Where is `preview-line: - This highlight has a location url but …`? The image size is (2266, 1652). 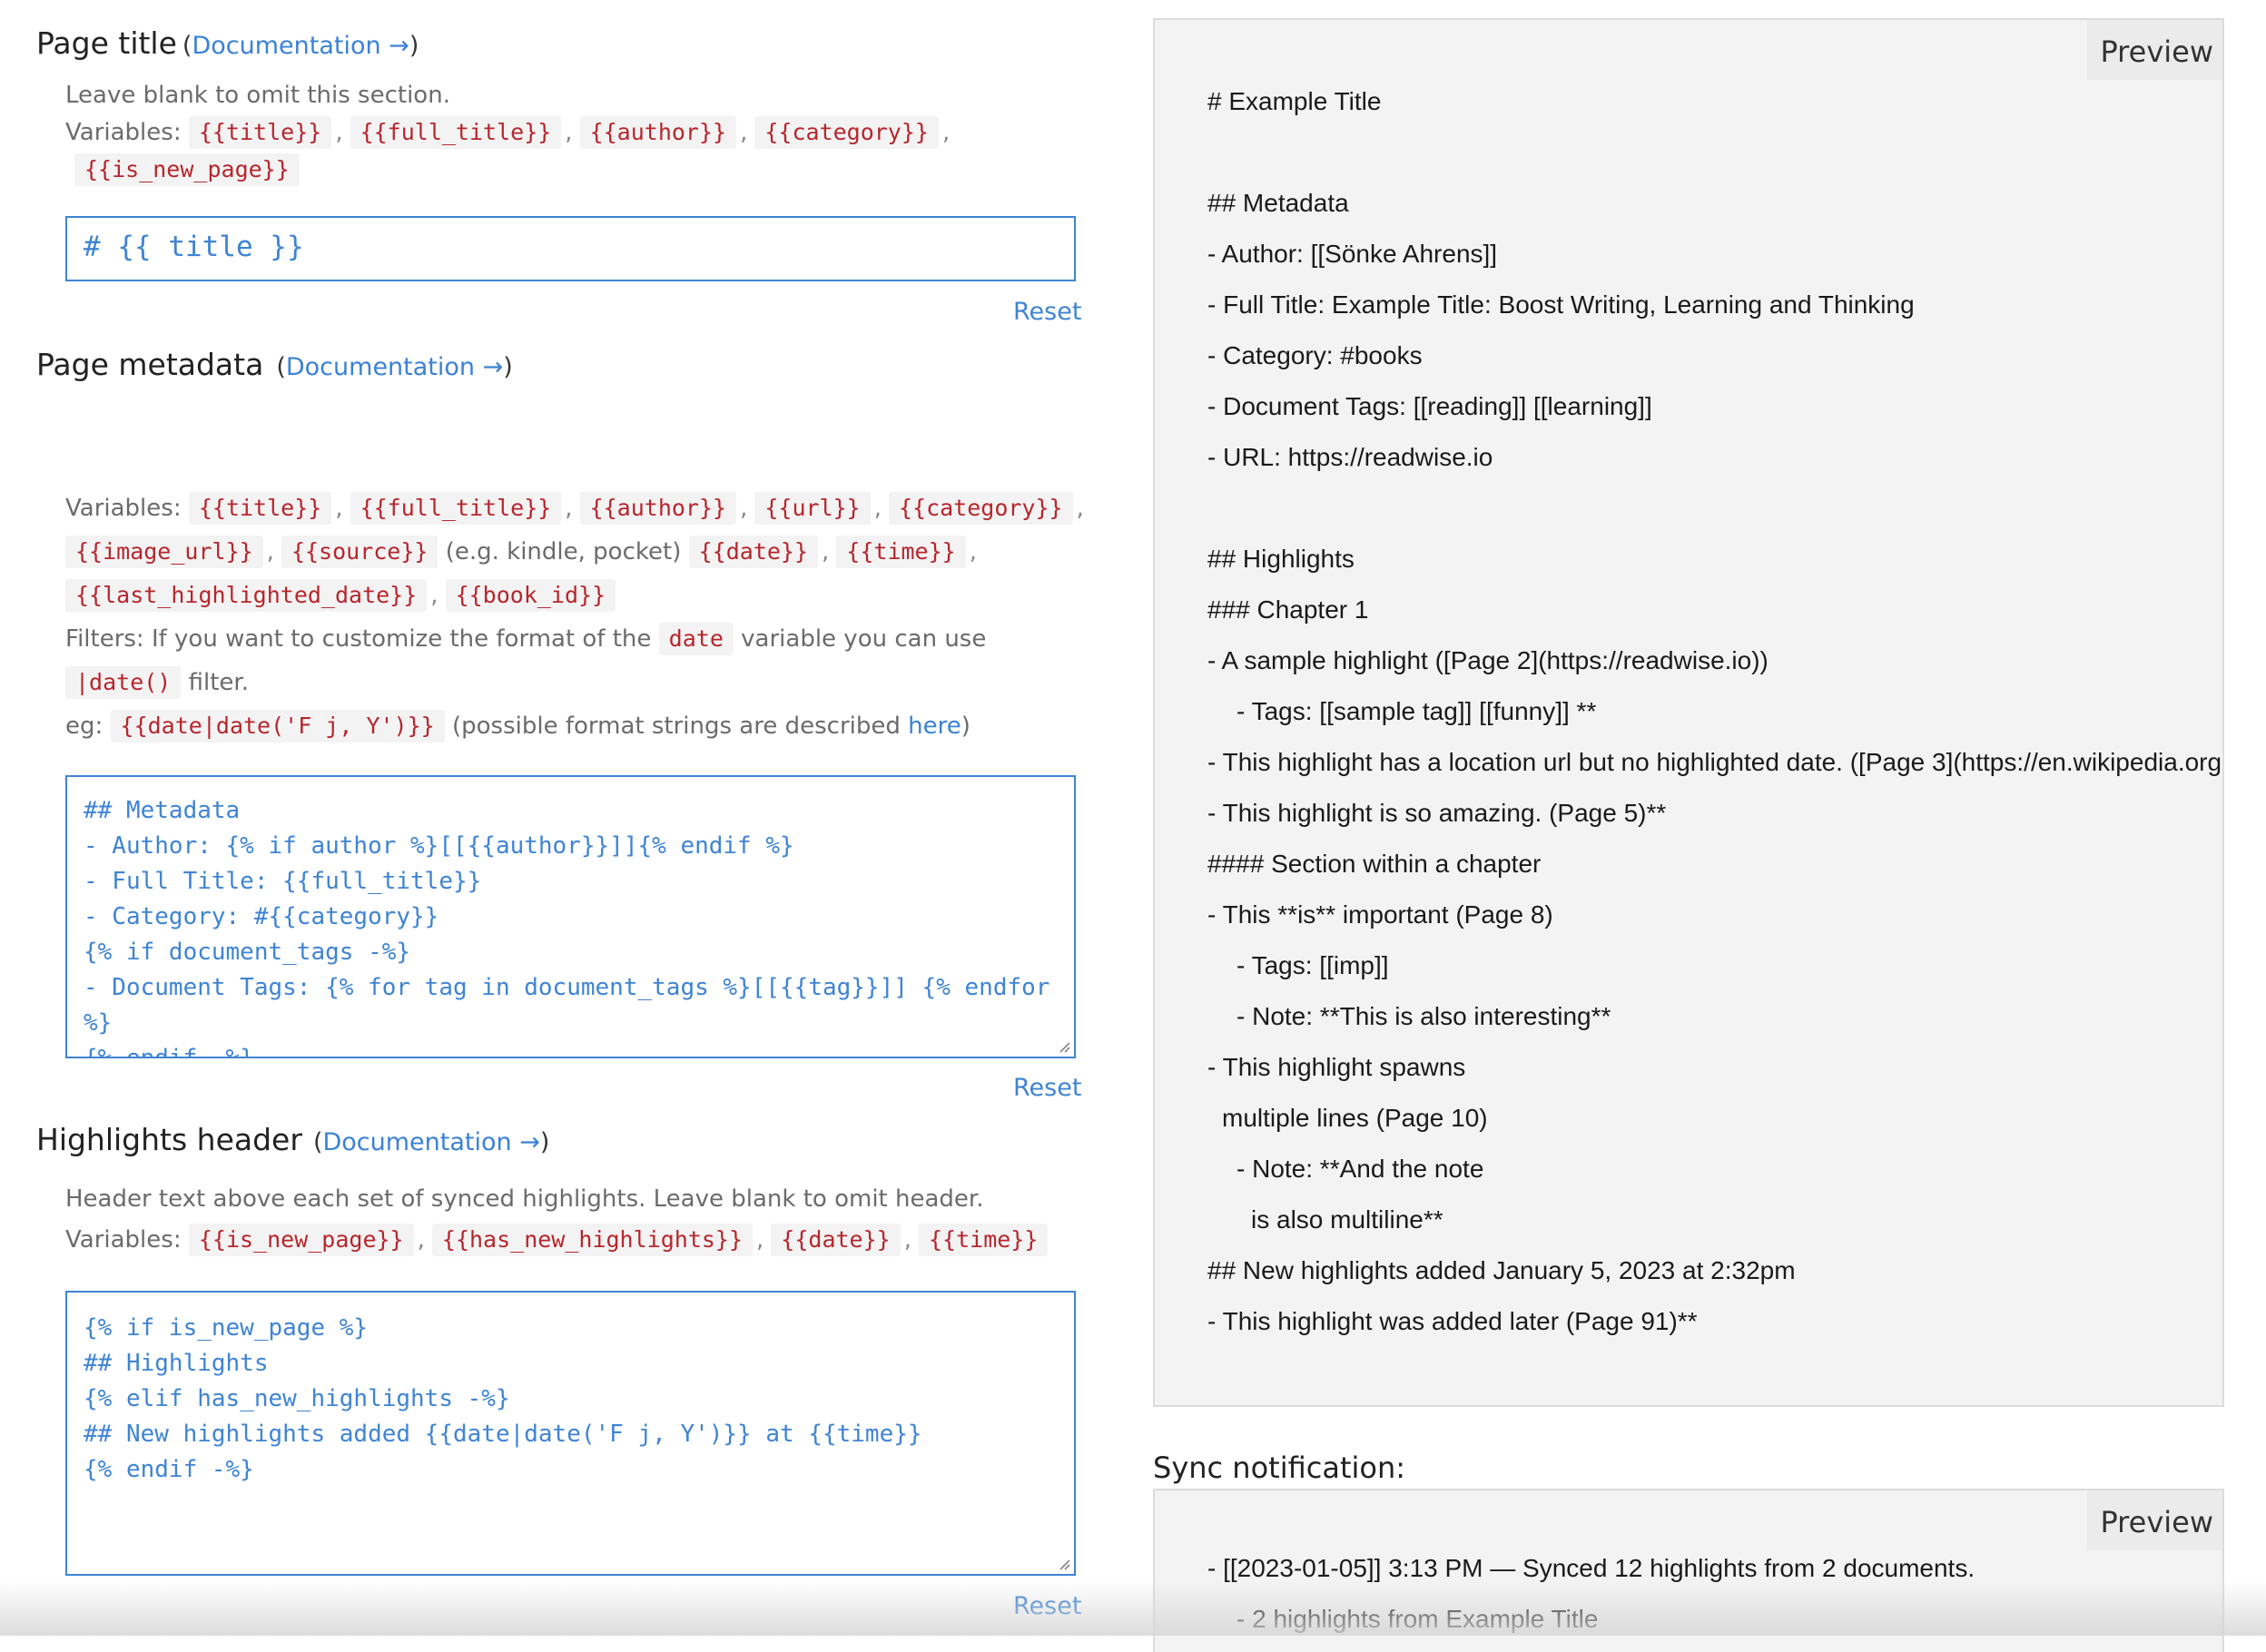 preview-line: - This highlight has a location url but … is located at coordinates (1714, 762).